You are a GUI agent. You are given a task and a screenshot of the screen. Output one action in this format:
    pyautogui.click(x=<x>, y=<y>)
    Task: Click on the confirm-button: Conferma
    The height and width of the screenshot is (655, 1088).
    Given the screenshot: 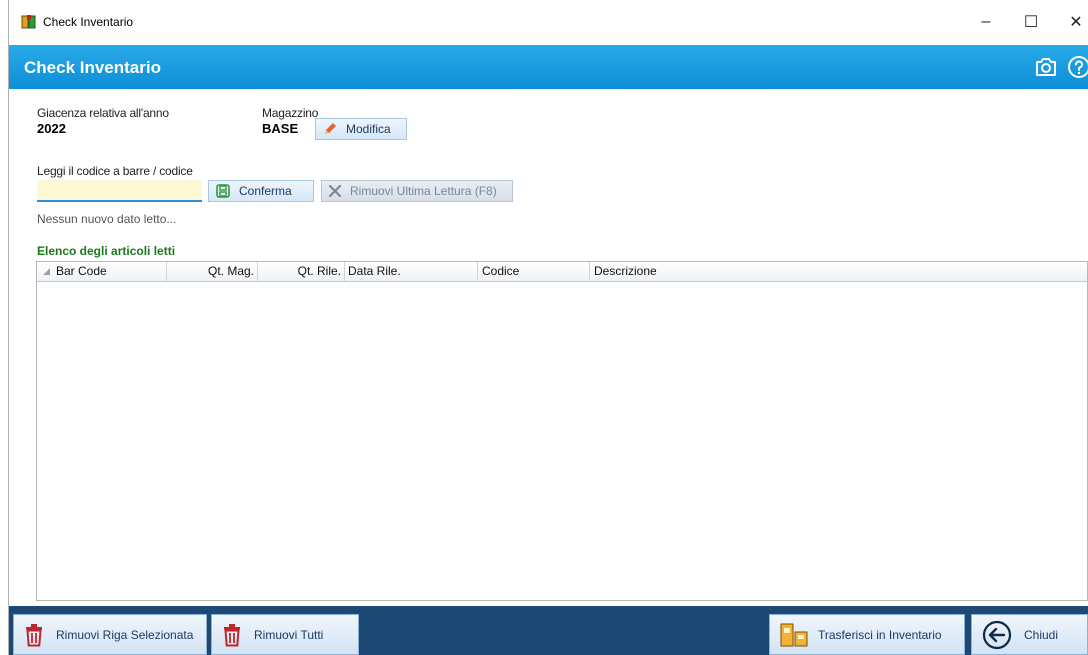 What is the action you would take?
    pyautogui.click(x=261, y=191)
    